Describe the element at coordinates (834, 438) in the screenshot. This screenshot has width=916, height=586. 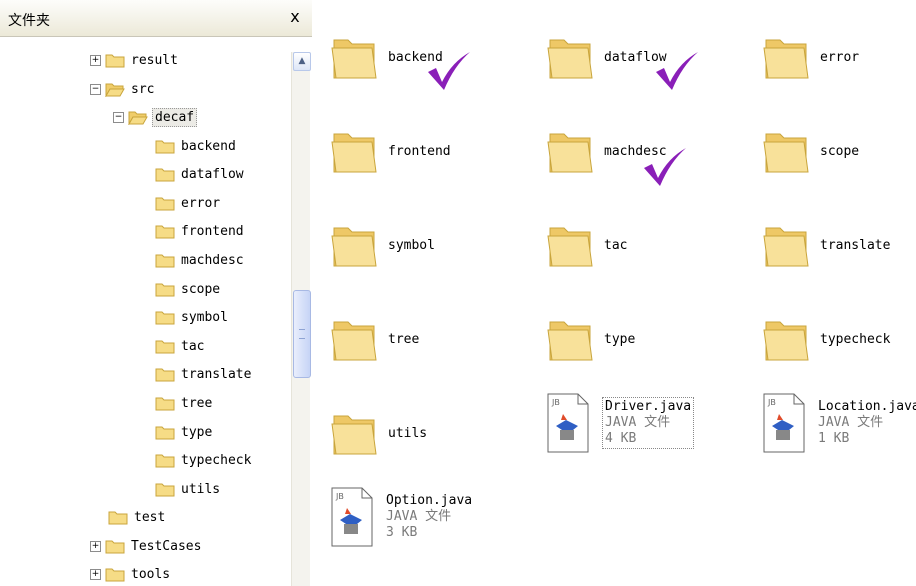
I see `file-size: 1 KB` at that location.